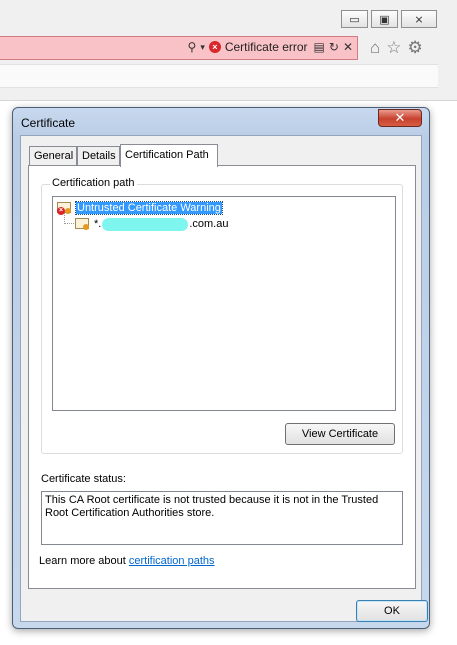 Image resolution: width=457 pixels, height=645 pixels. What do you see at coordinates (415, 48) in the screenshot?
I see `gear-icon: ⚙` at bounding box center [415, 48].